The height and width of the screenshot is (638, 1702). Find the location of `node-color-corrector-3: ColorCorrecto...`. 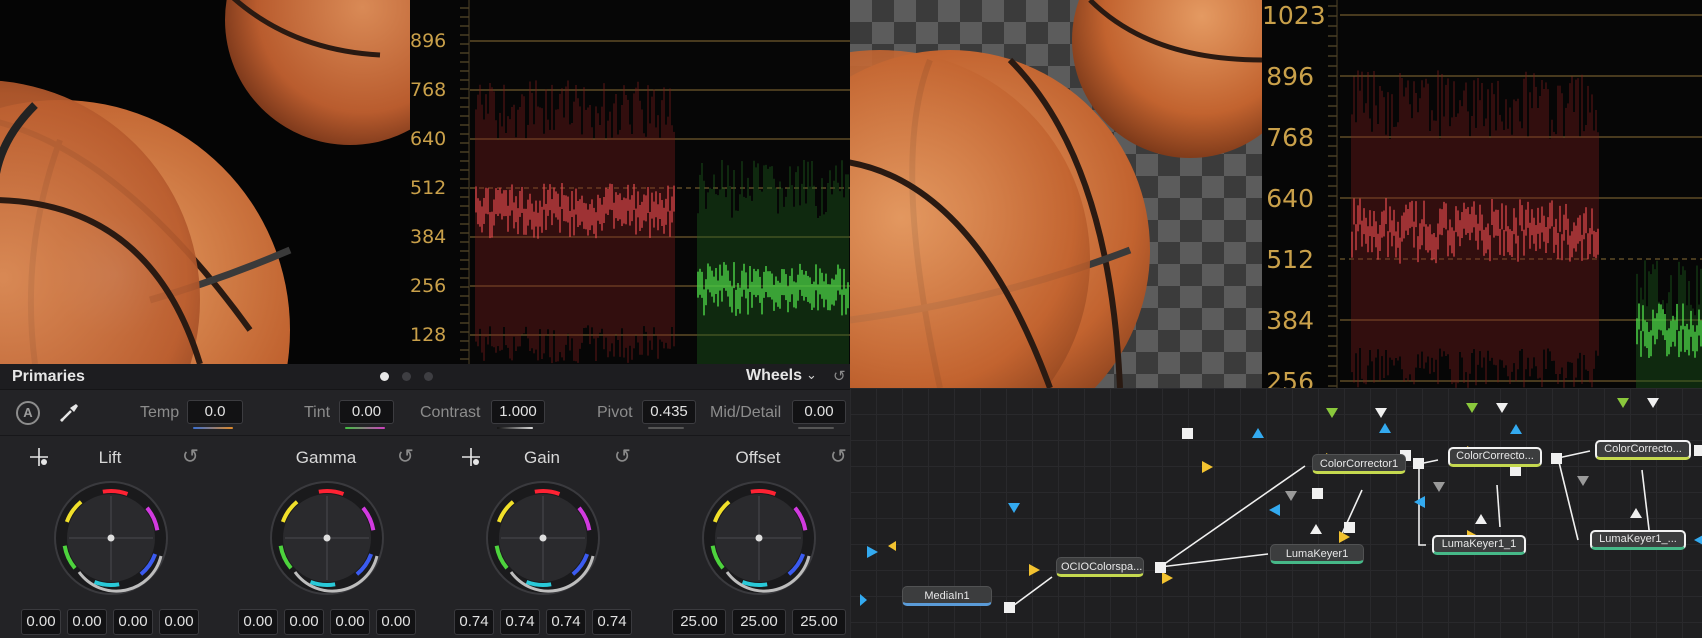

node-color-corrector-3: ColorCorrecto... is located at coordinates (1643, 450).